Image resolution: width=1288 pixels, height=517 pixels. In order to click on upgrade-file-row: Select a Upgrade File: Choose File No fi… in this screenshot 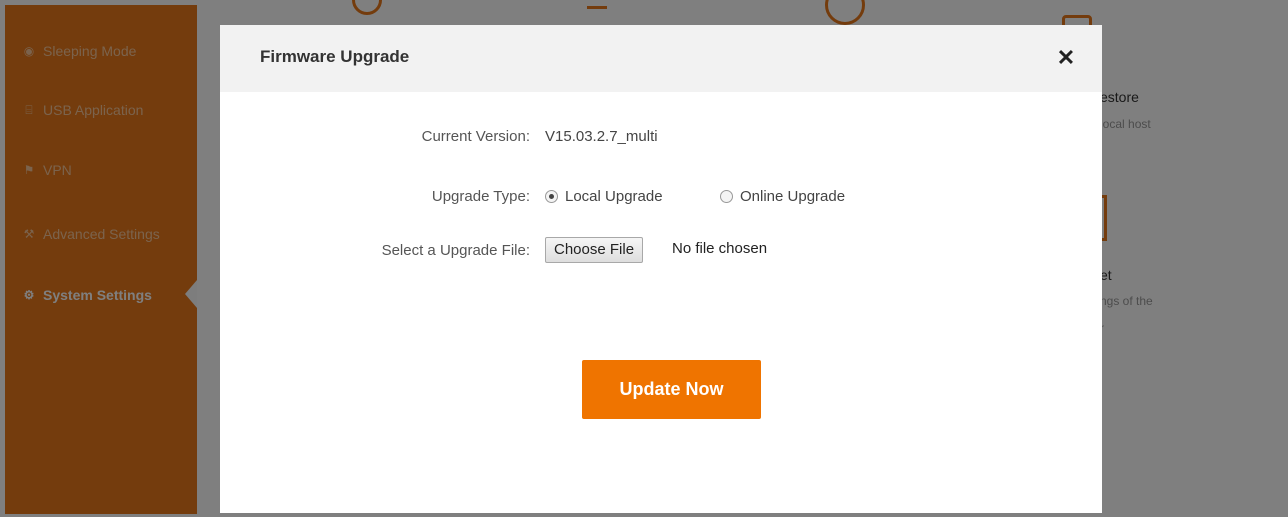, I will do `click(661, 250)`.